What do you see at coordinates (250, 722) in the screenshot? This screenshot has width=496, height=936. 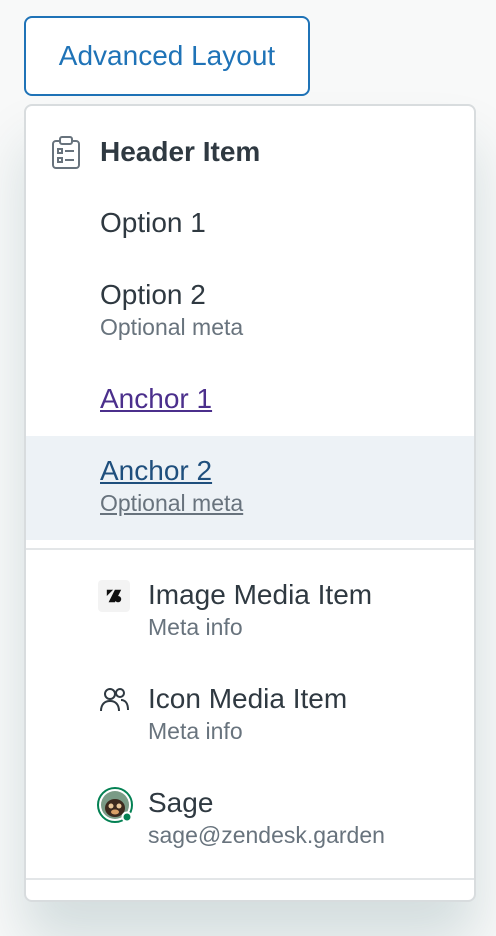 I see `icon-media-item: Icon Media Item Meta info` at bounding box center [250, 722].